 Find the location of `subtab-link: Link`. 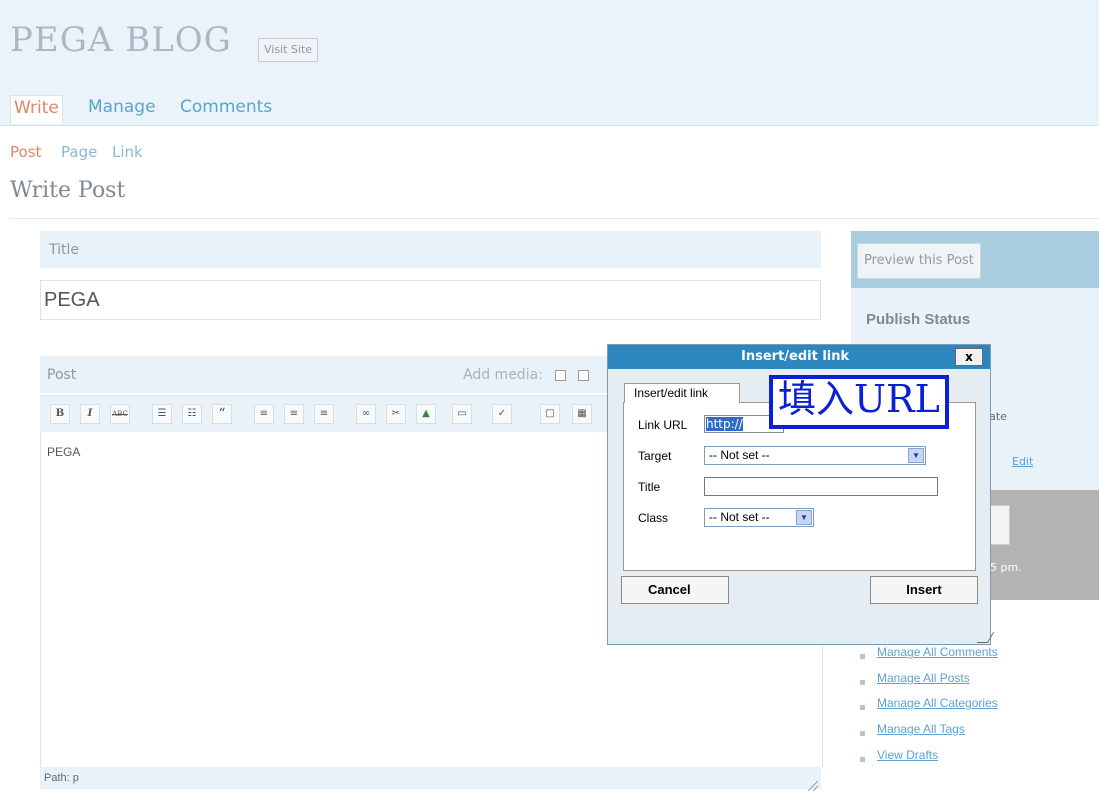

subtab-link: Link is located at coordinates (127, 152).